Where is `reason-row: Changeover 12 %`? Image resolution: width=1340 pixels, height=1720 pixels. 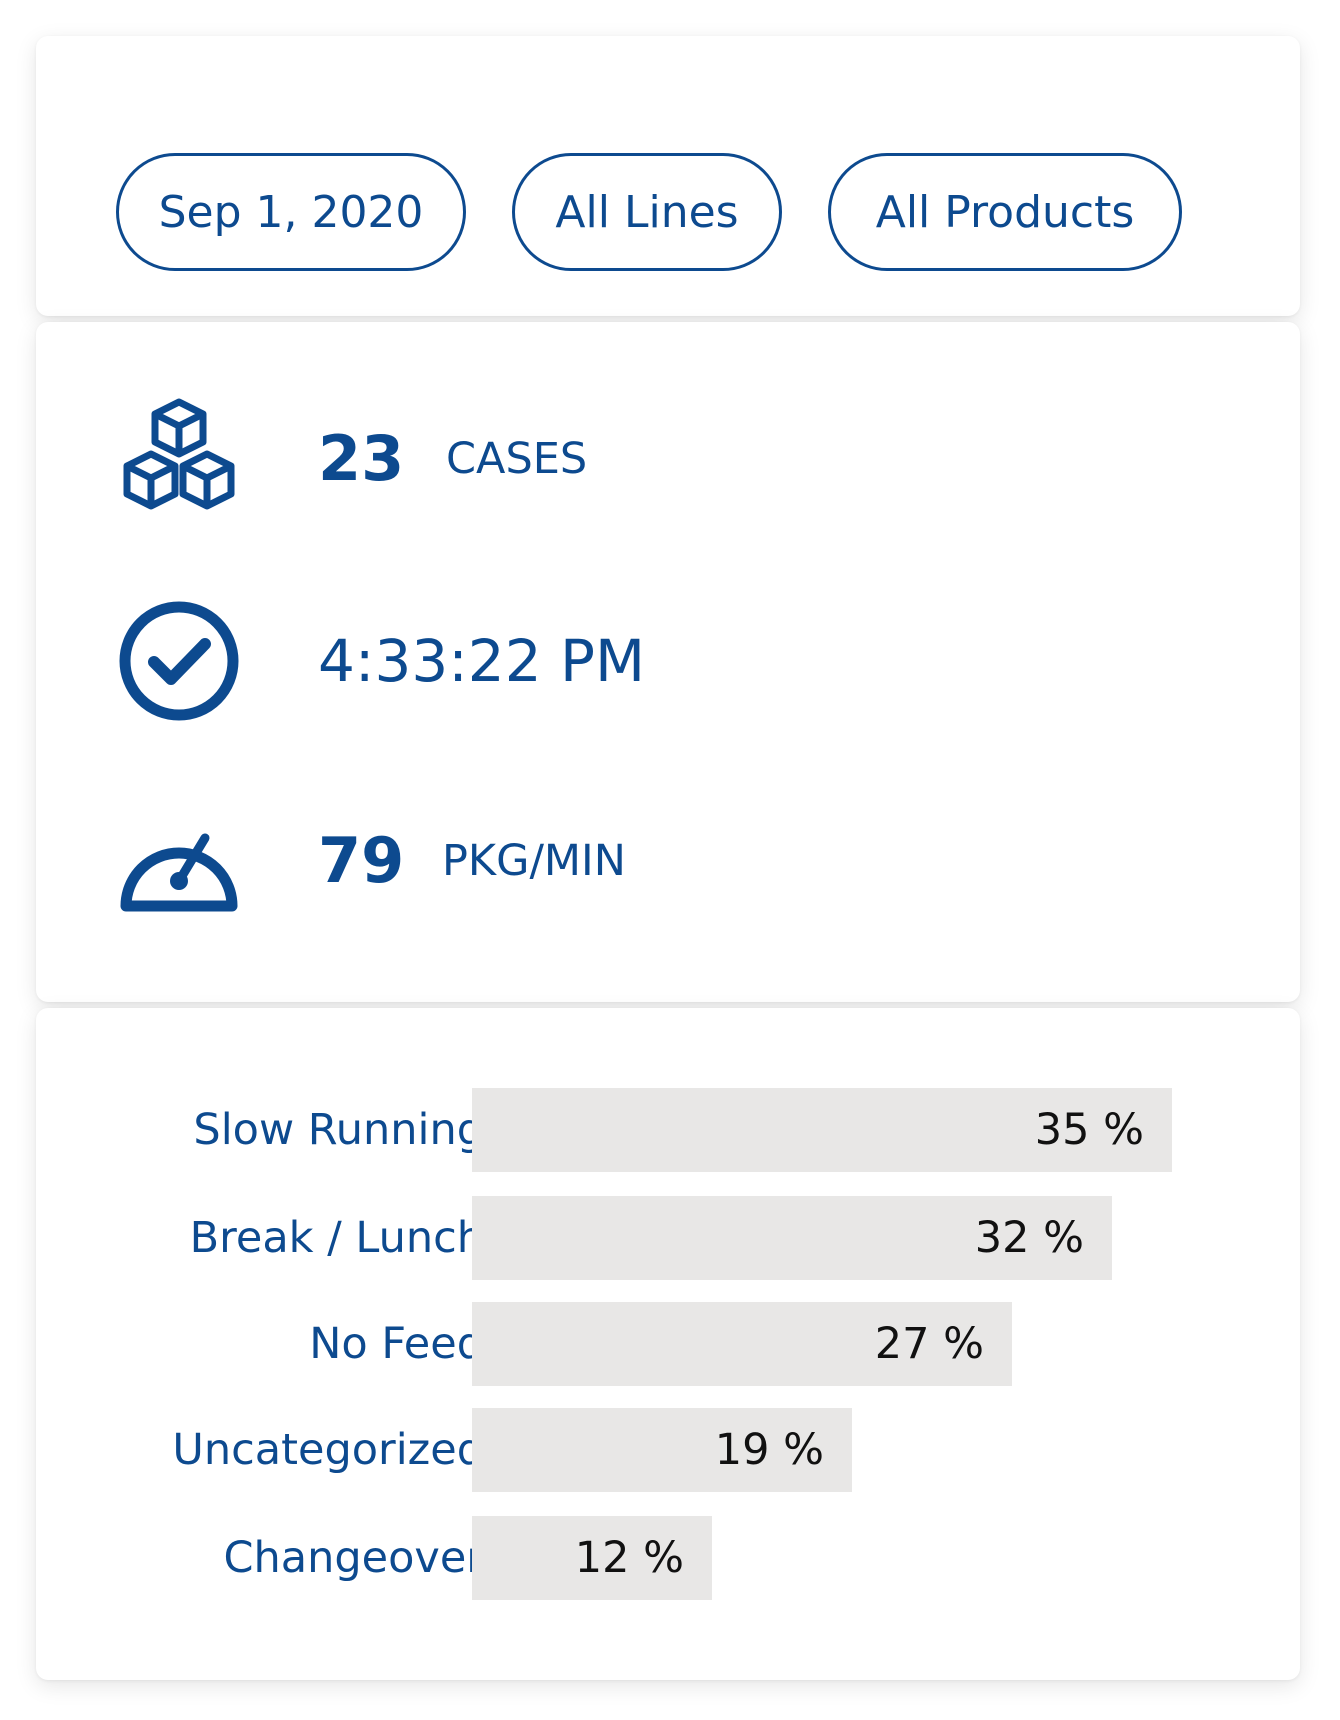 reason-row: Changeover 12 % is located at coordinates (668, 1558).